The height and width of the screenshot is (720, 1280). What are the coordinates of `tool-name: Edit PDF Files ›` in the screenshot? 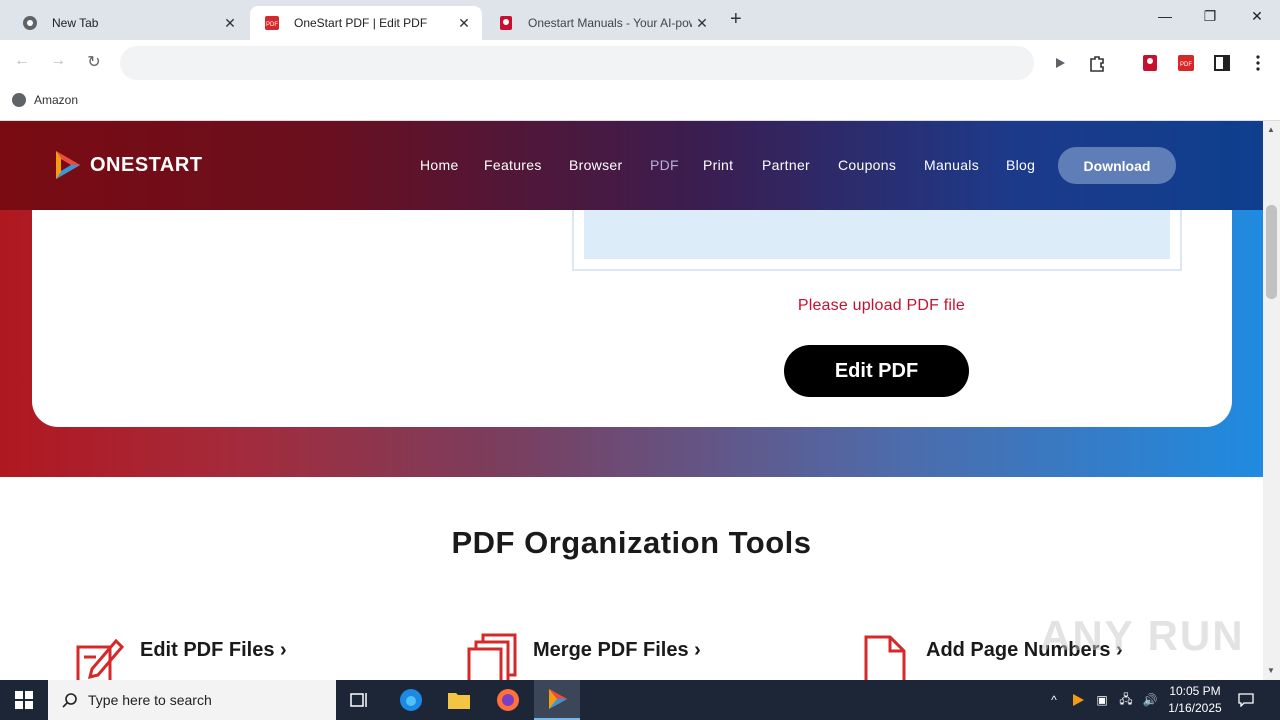 It's located at (213, 650).